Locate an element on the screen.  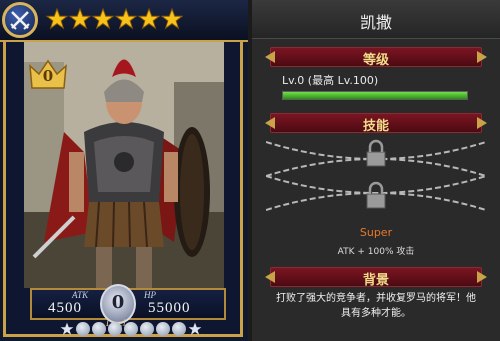
crossed-swords-icon is located at coordinates (20, 20).